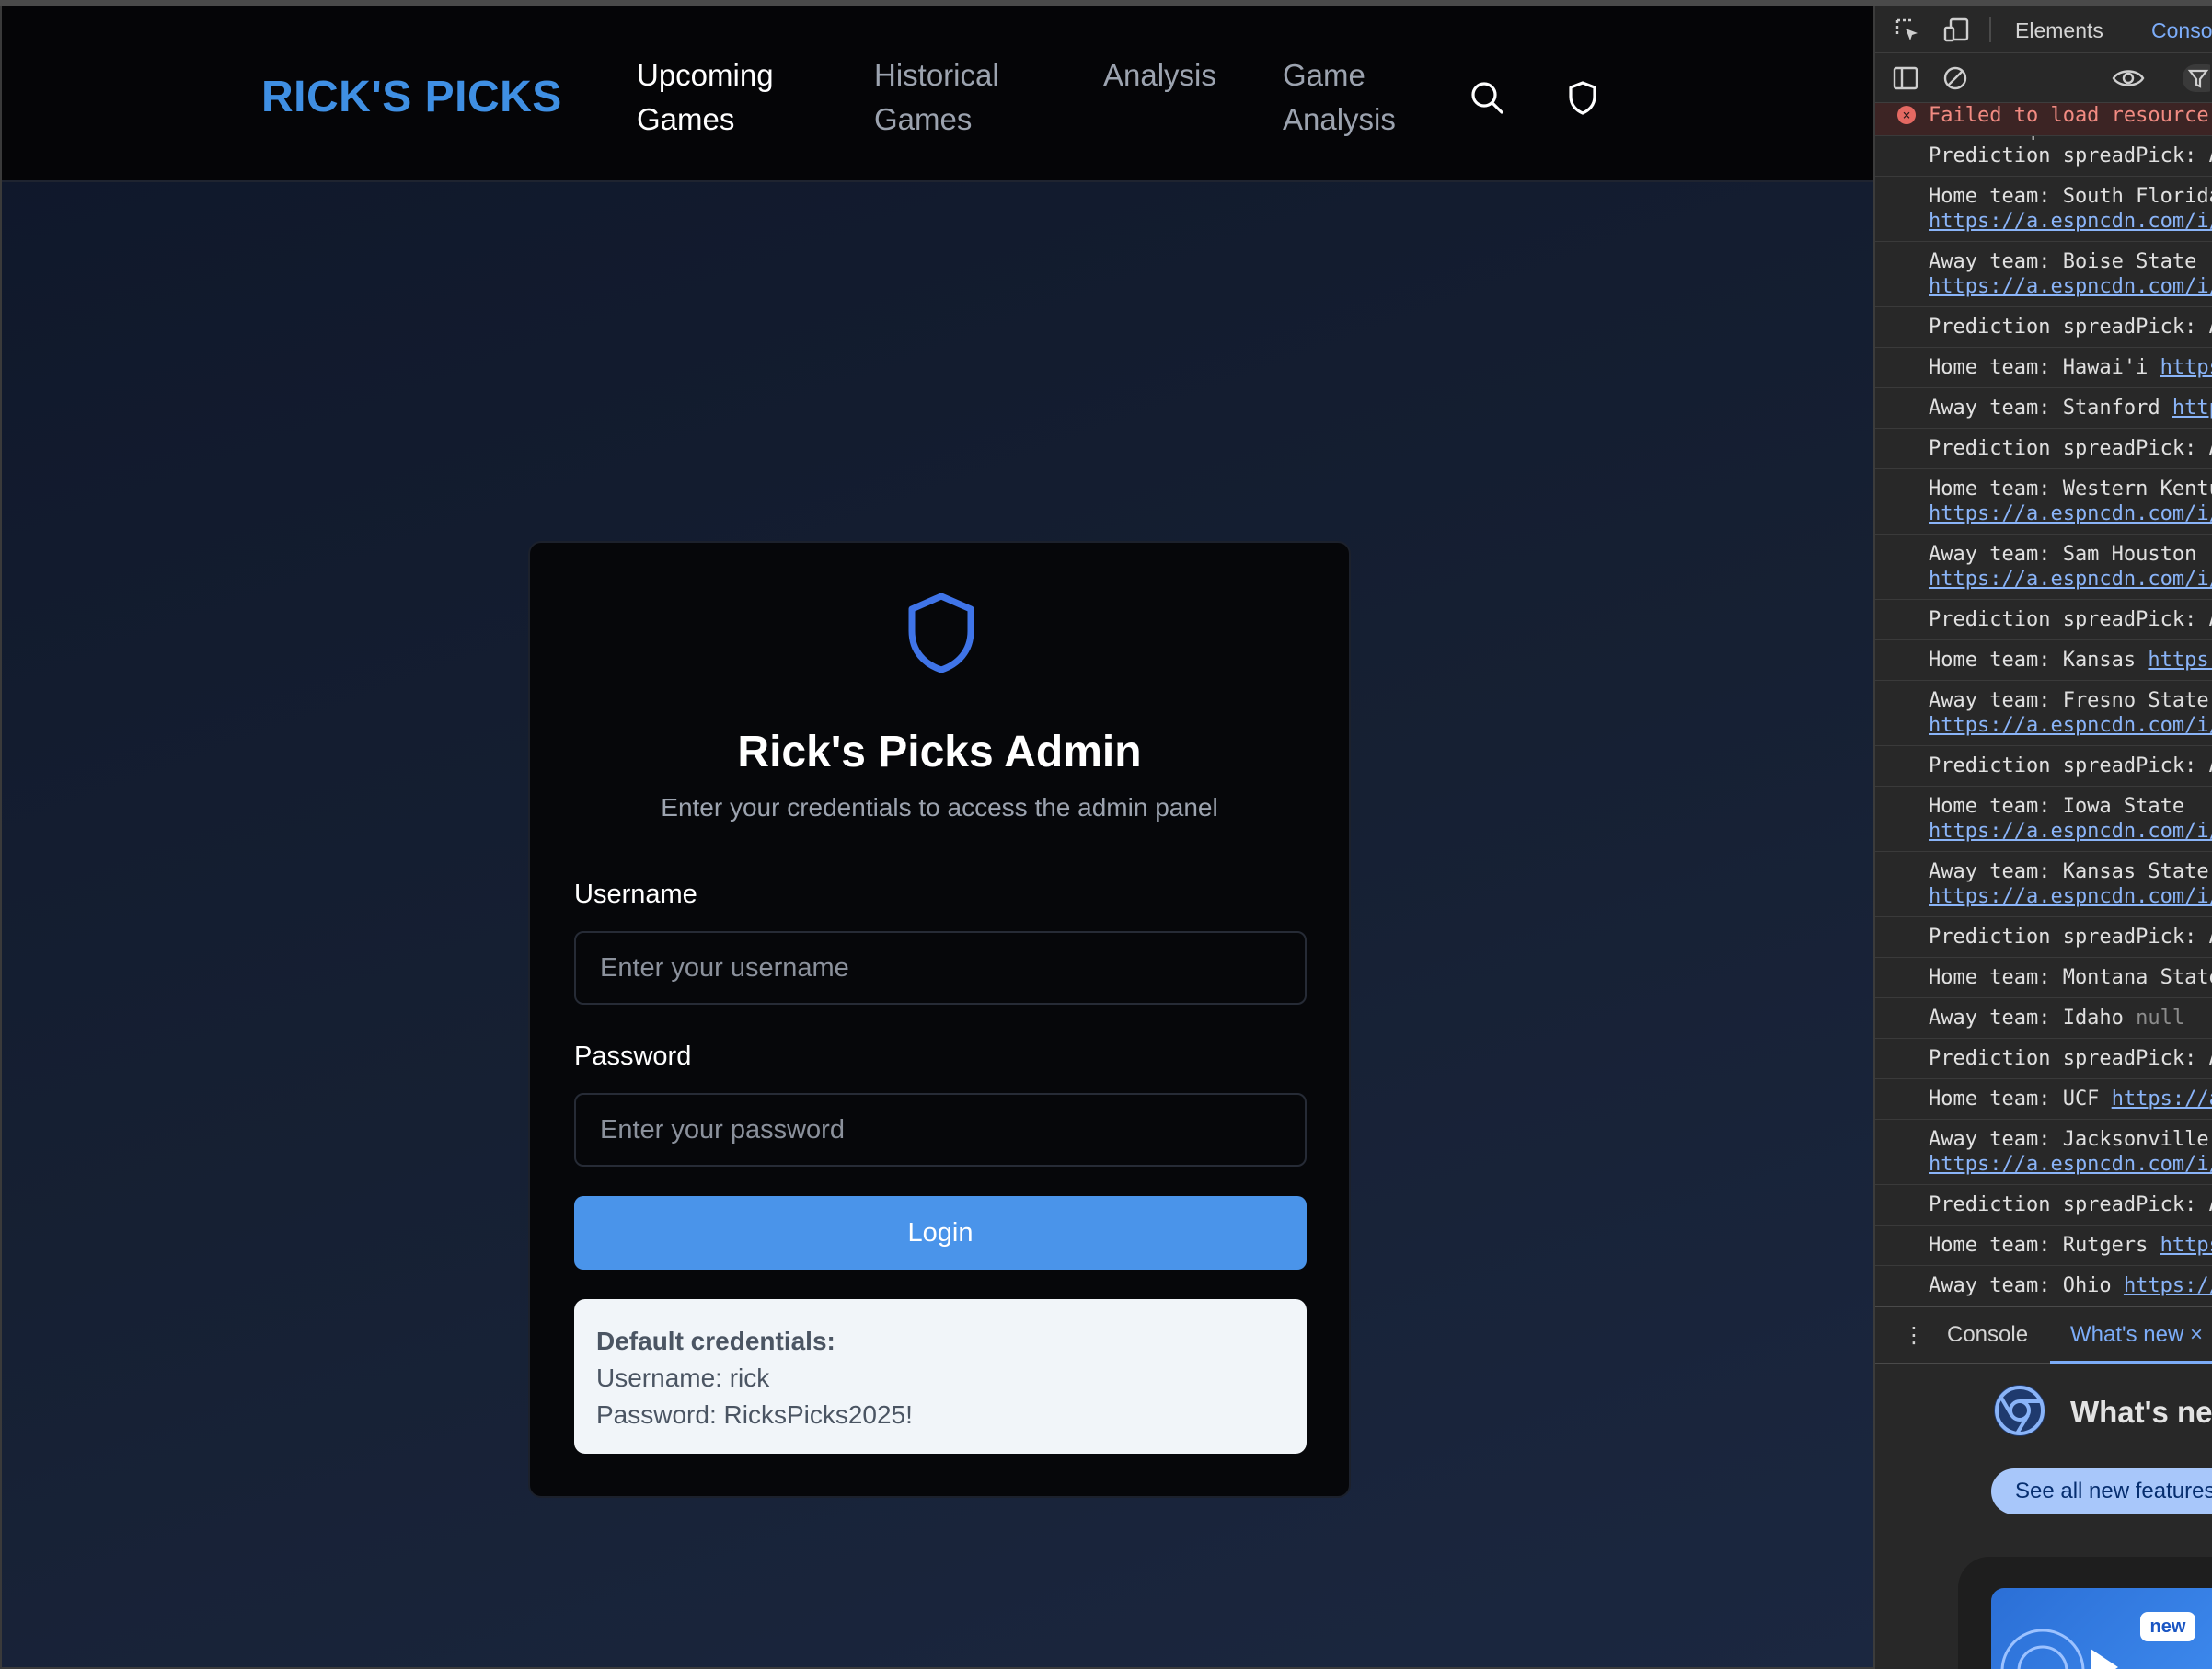 This screenshot has width=2212, height=1669. Describe the element at coordinates (635, 895) in the screenshot. I see `username-label: Username` at that location.